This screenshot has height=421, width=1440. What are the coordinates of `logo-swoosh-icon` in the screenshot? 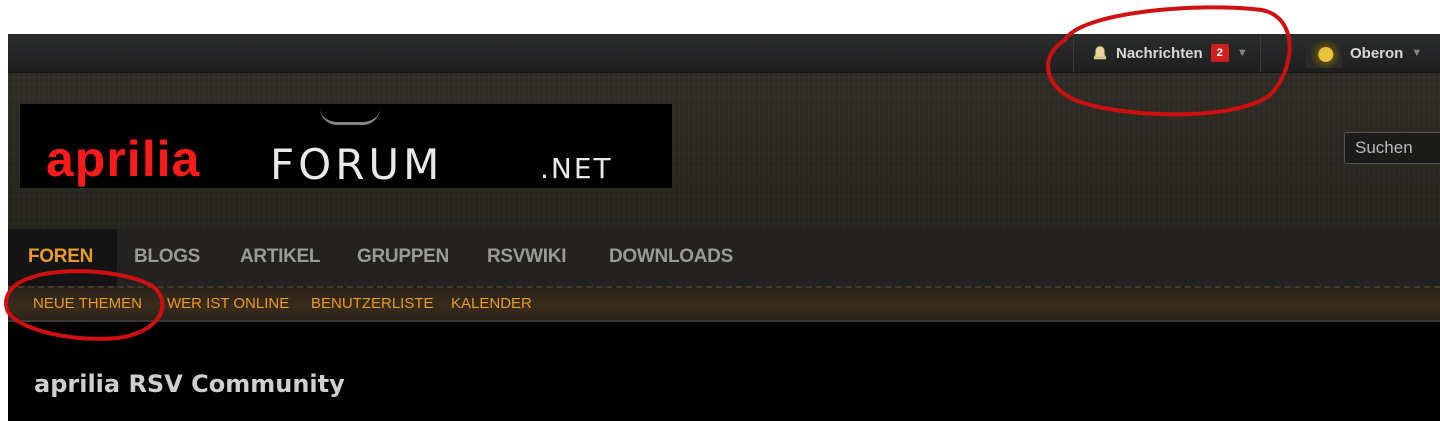 It's located at (350, 116).